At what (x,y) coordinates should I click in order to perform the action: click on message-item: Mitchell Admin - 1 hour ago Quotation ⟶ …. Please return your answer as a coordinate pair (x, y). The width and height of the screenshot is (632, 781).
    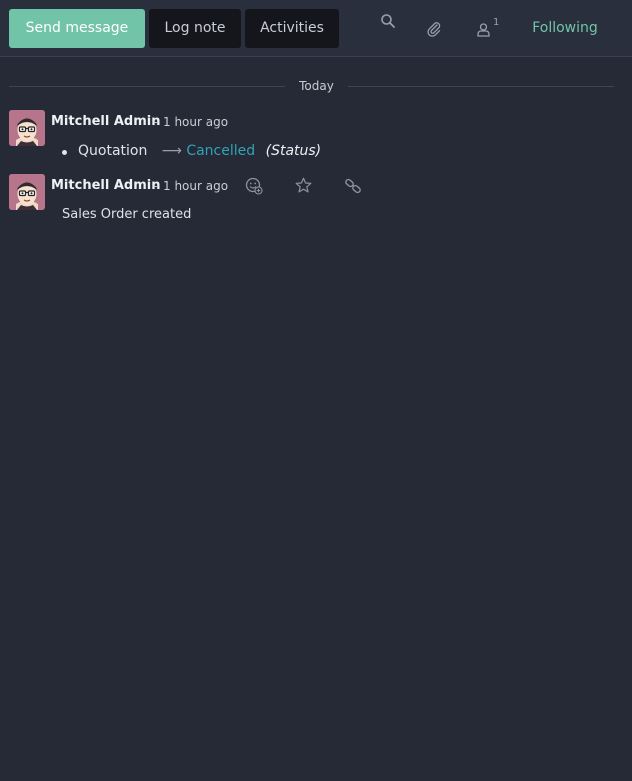
    Looking at the image, I should click on (311, 135).